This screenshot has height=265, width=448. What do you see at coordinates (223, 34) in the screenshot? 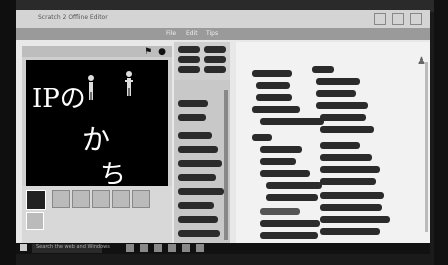
I see `menu-bar: File Edit Tips` at bounding box center [223, 34].